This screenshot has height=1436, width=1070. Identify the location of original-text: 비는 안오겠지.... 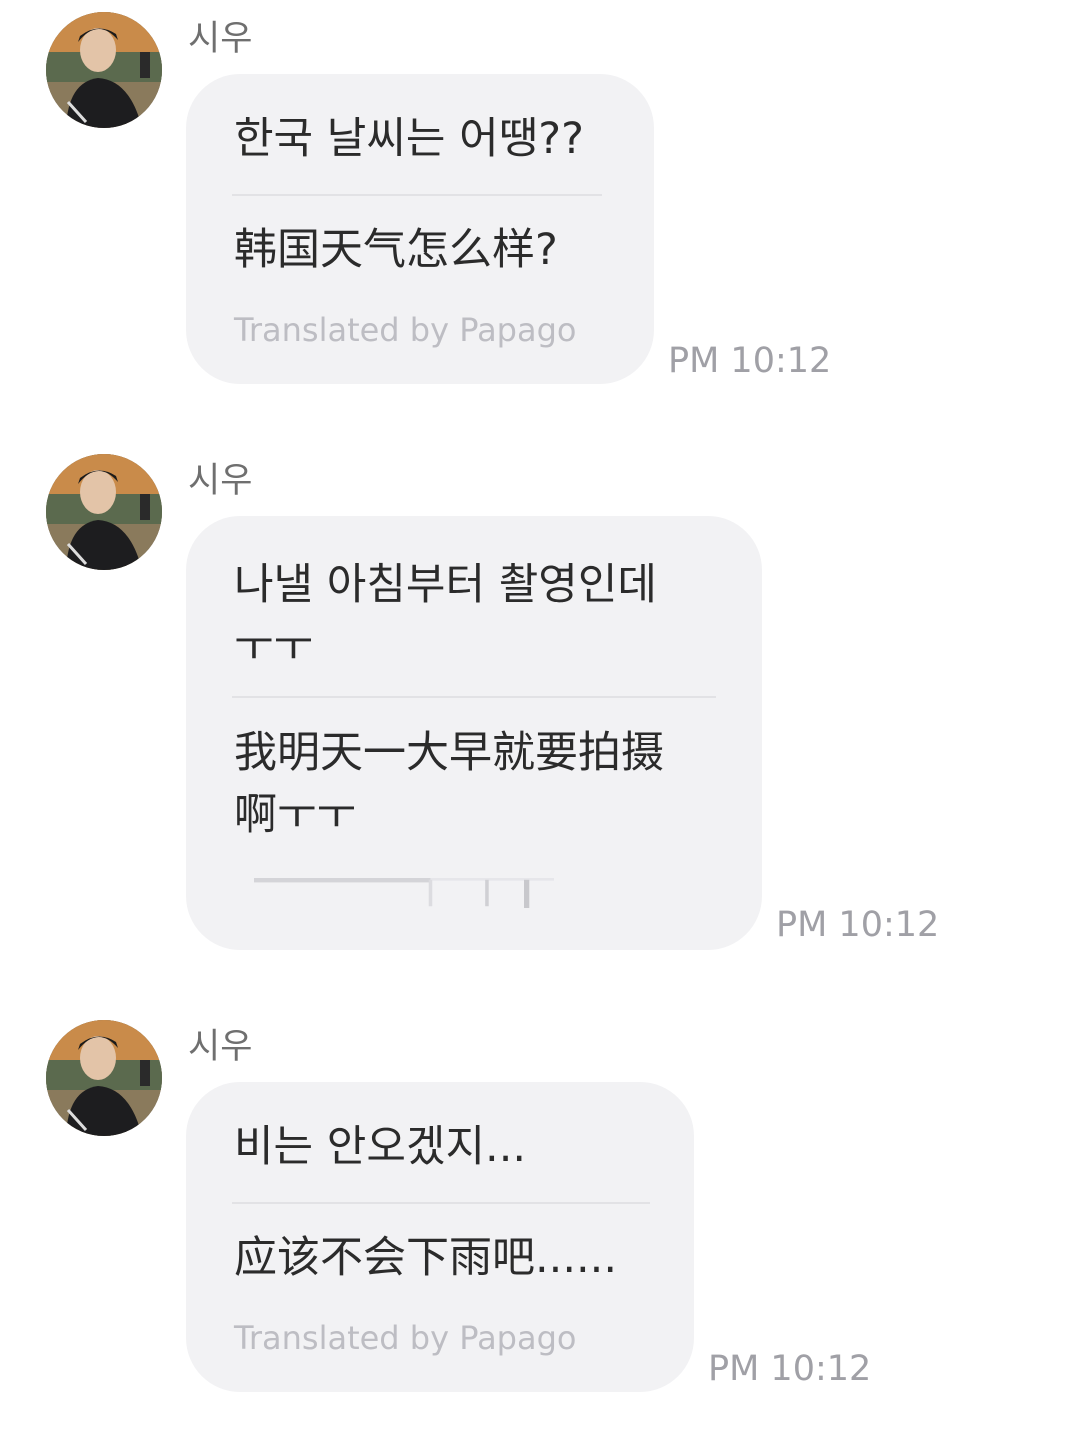
(380, 1147).